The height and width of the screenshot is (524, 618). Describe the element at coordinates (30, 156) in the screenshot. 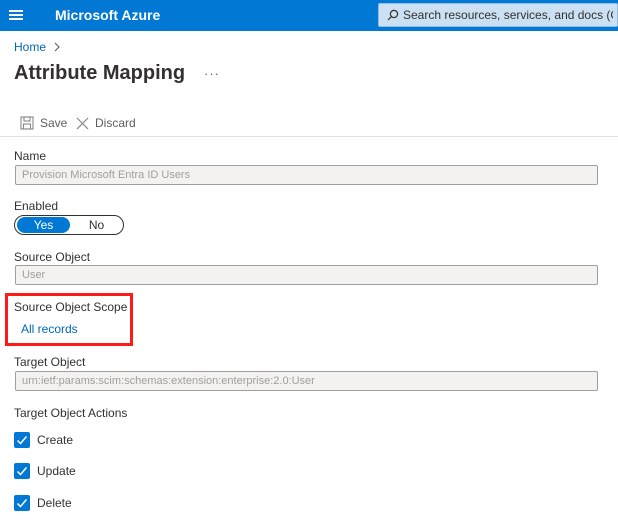

I see `name-label: Name` at that location.